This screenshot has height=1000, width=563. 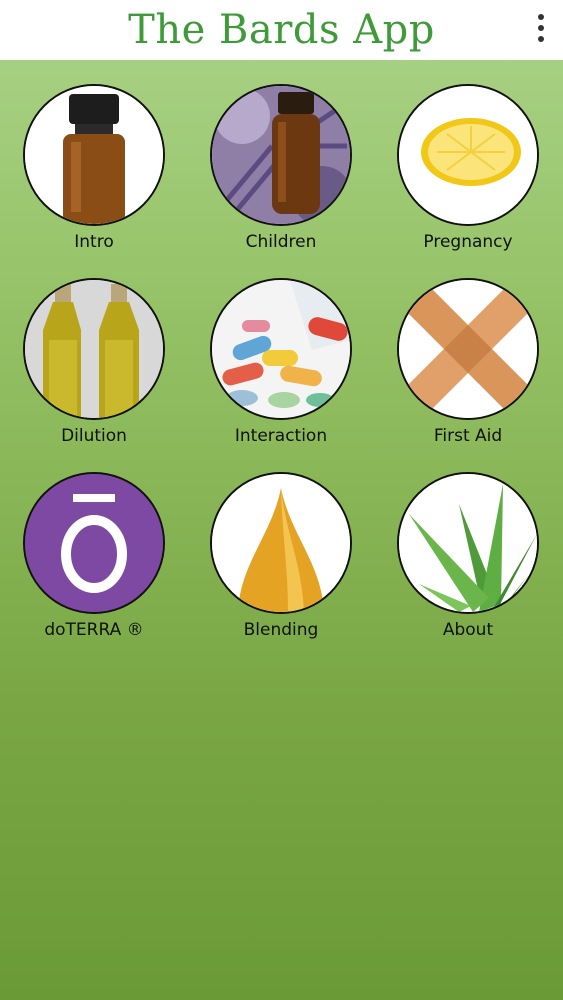 I want to click on oil-bottles-icon, so click(x=94, y=349).